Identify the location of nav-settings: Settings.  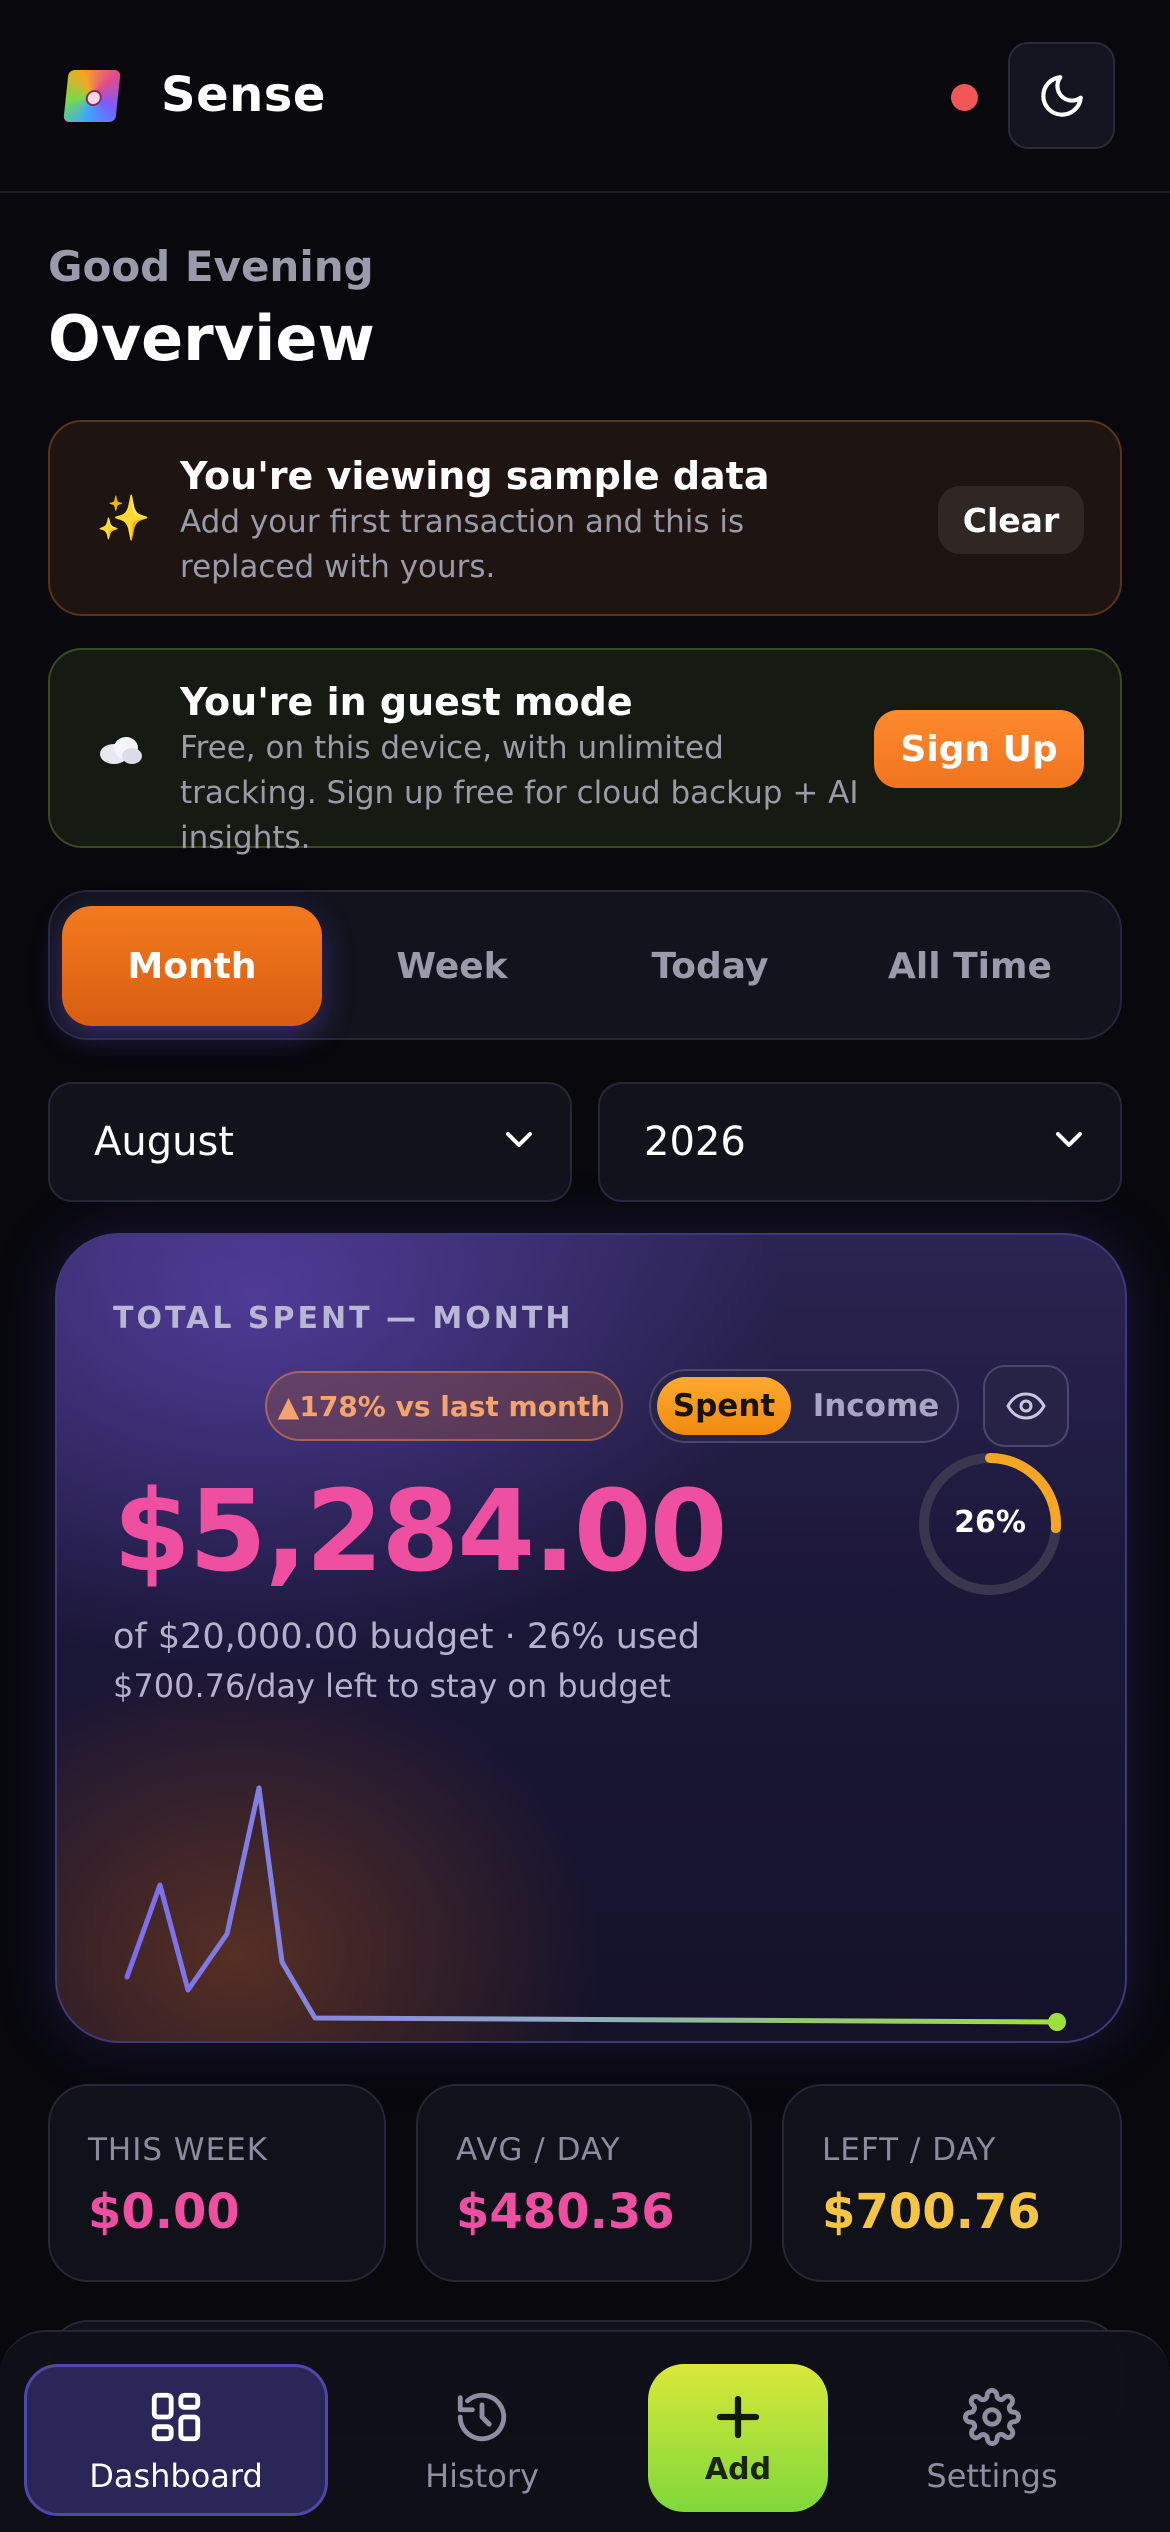
(992, 2440).